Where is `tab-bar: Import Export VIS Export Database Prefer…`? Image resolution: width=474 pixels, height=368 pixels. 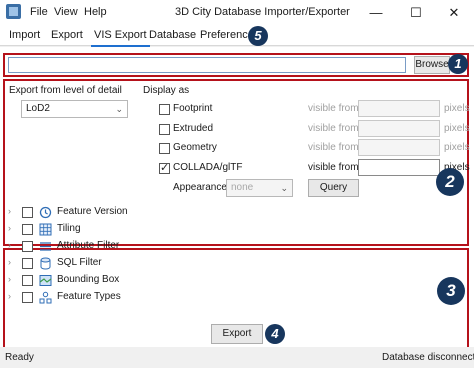
tab-bar: Import Export VIS Export Database Prefer… is located at coordinates (237, 36).